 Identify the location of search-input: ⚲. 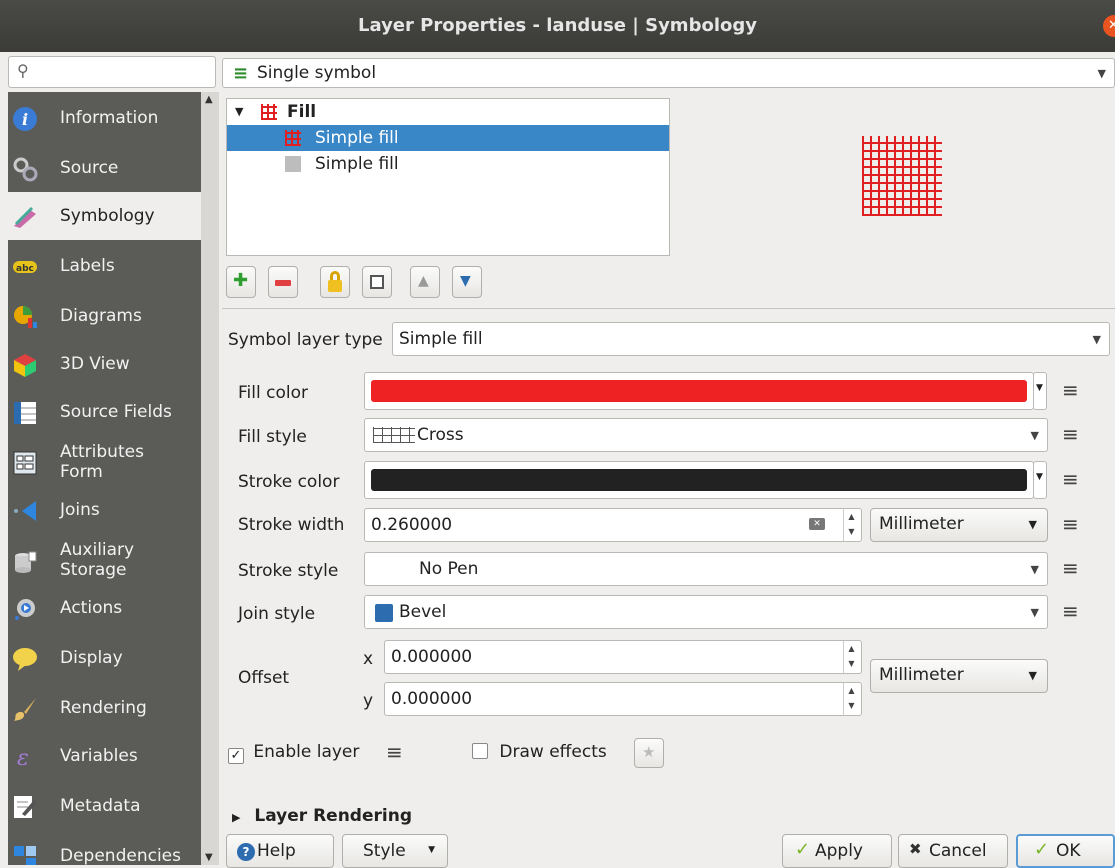
(112, 72).